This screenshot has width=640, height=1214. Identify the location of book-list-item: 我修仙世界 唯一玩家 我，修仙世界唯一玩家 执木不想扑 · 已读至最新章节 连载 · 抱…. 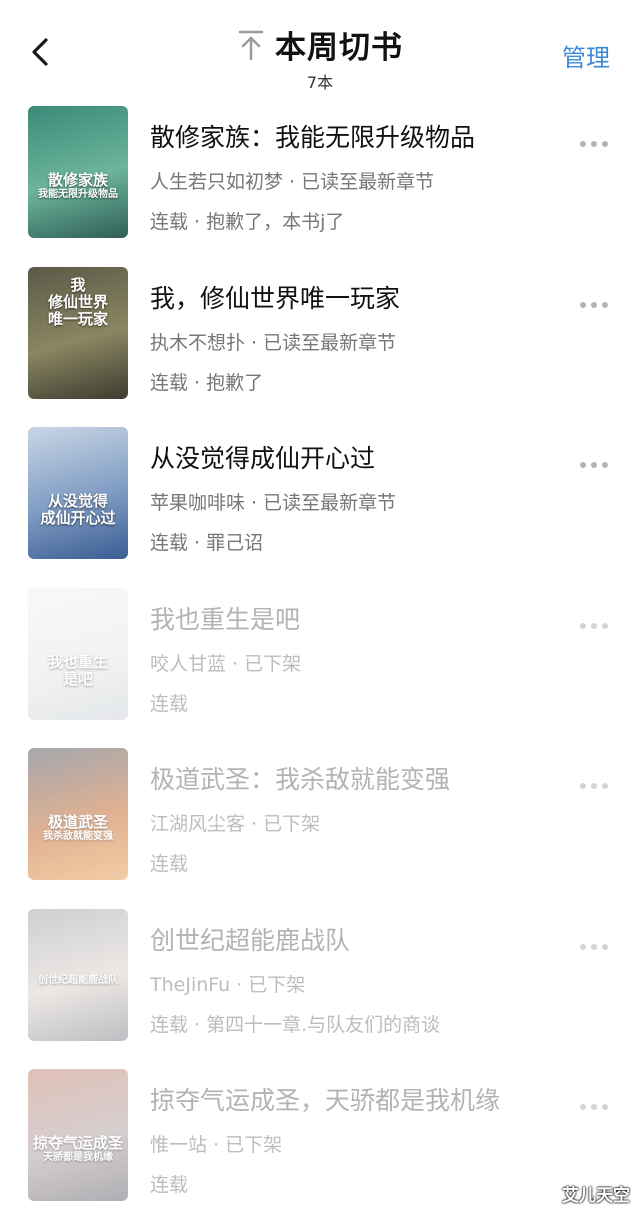
(320, 345).